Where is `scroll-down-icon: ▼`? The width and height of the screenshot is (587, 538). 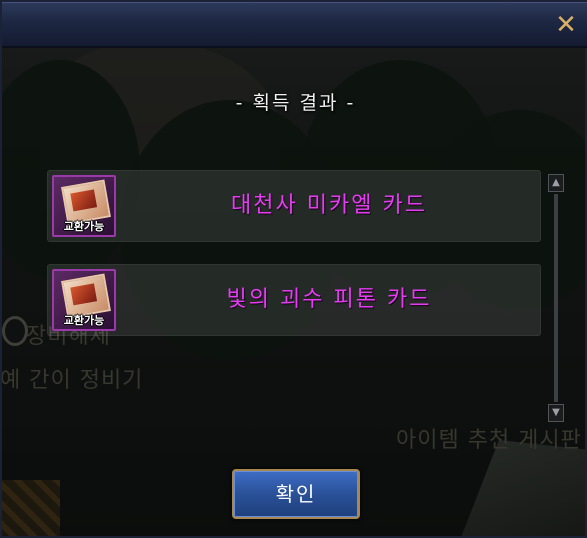 scroll-down-icon: ▼ is located at coordinates (556, 413).